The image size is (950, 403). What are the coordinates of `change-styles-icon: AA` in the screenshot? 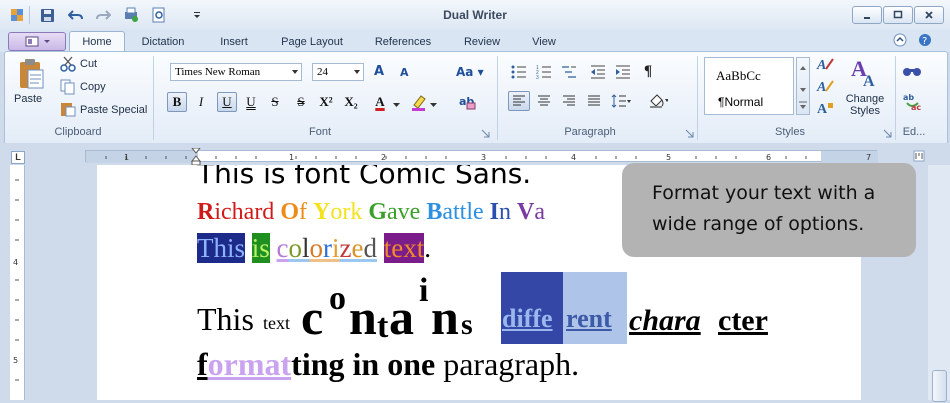 It's located at (865, 74).